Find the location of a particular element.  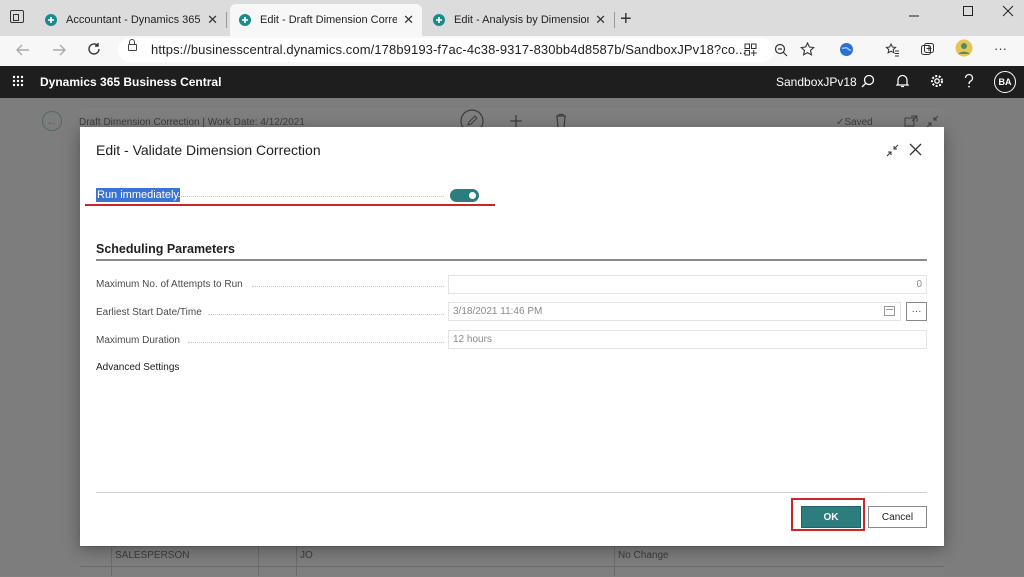

ok-highlight-box is located at coordinates (828, 514).